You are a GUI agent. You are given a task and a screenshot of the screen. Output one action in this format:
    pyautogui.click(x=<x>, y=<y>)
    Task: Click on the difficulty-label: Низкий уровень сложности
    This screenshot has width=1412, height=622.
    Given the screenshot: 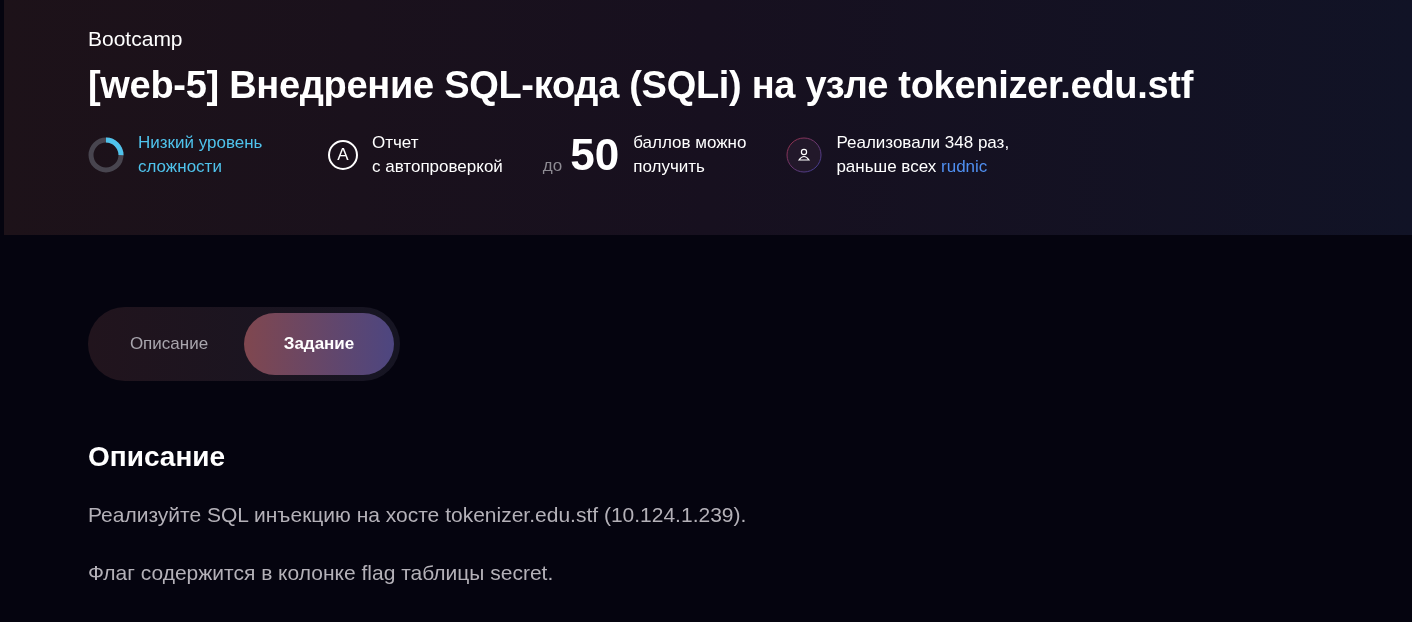 What is the action you would take?
    pyautogui.click(x=201, y=155)
    